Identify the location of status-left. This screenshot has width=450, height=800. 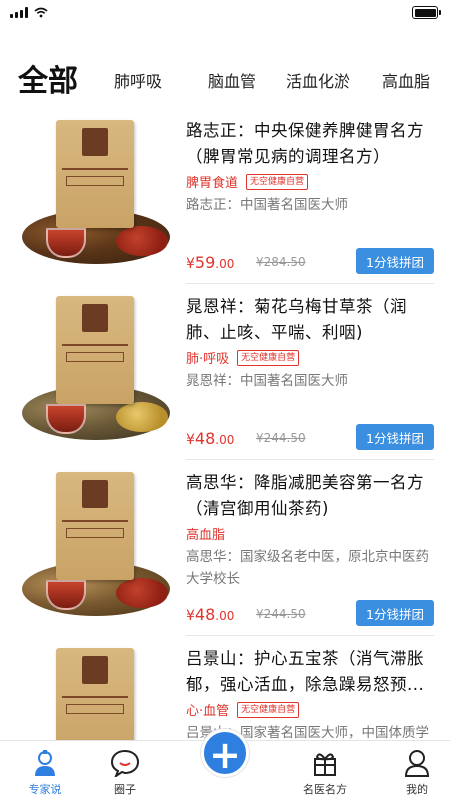
(29, 12).